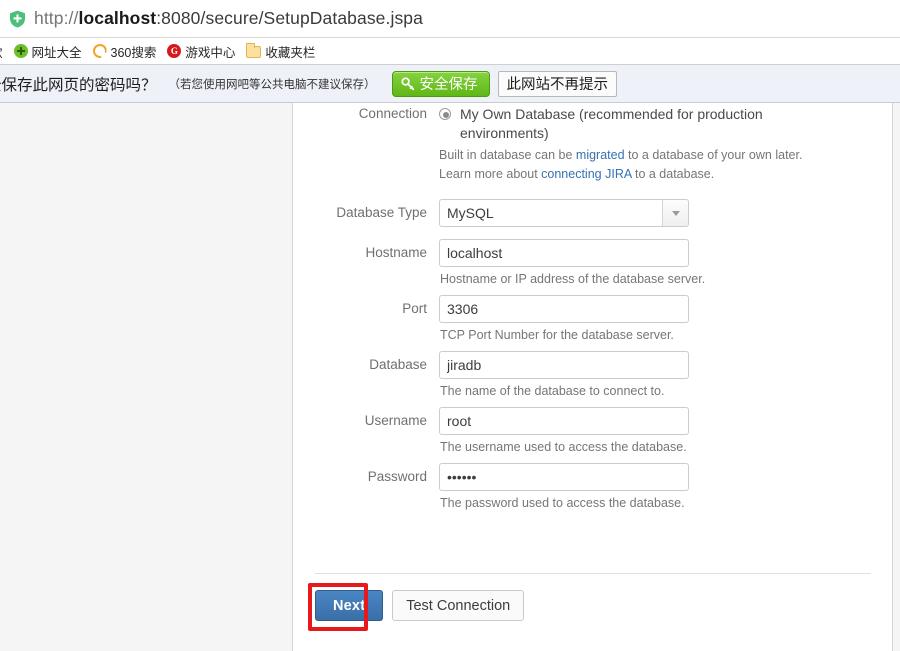  I want to click on connection-label: Connection, so click(392, 113).